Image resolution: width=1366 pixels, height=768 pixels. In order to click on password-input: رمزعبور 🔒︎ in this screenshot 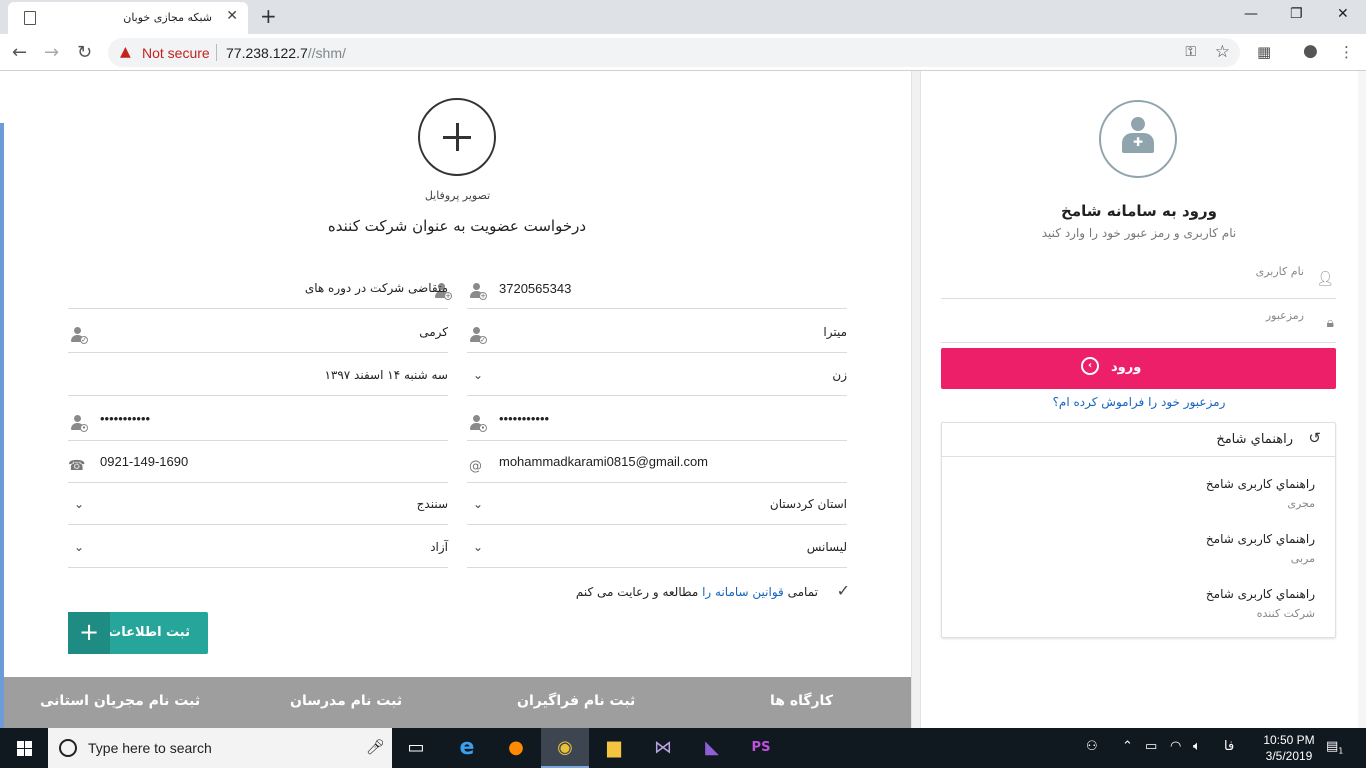, I will do `click(1138, 323)`.